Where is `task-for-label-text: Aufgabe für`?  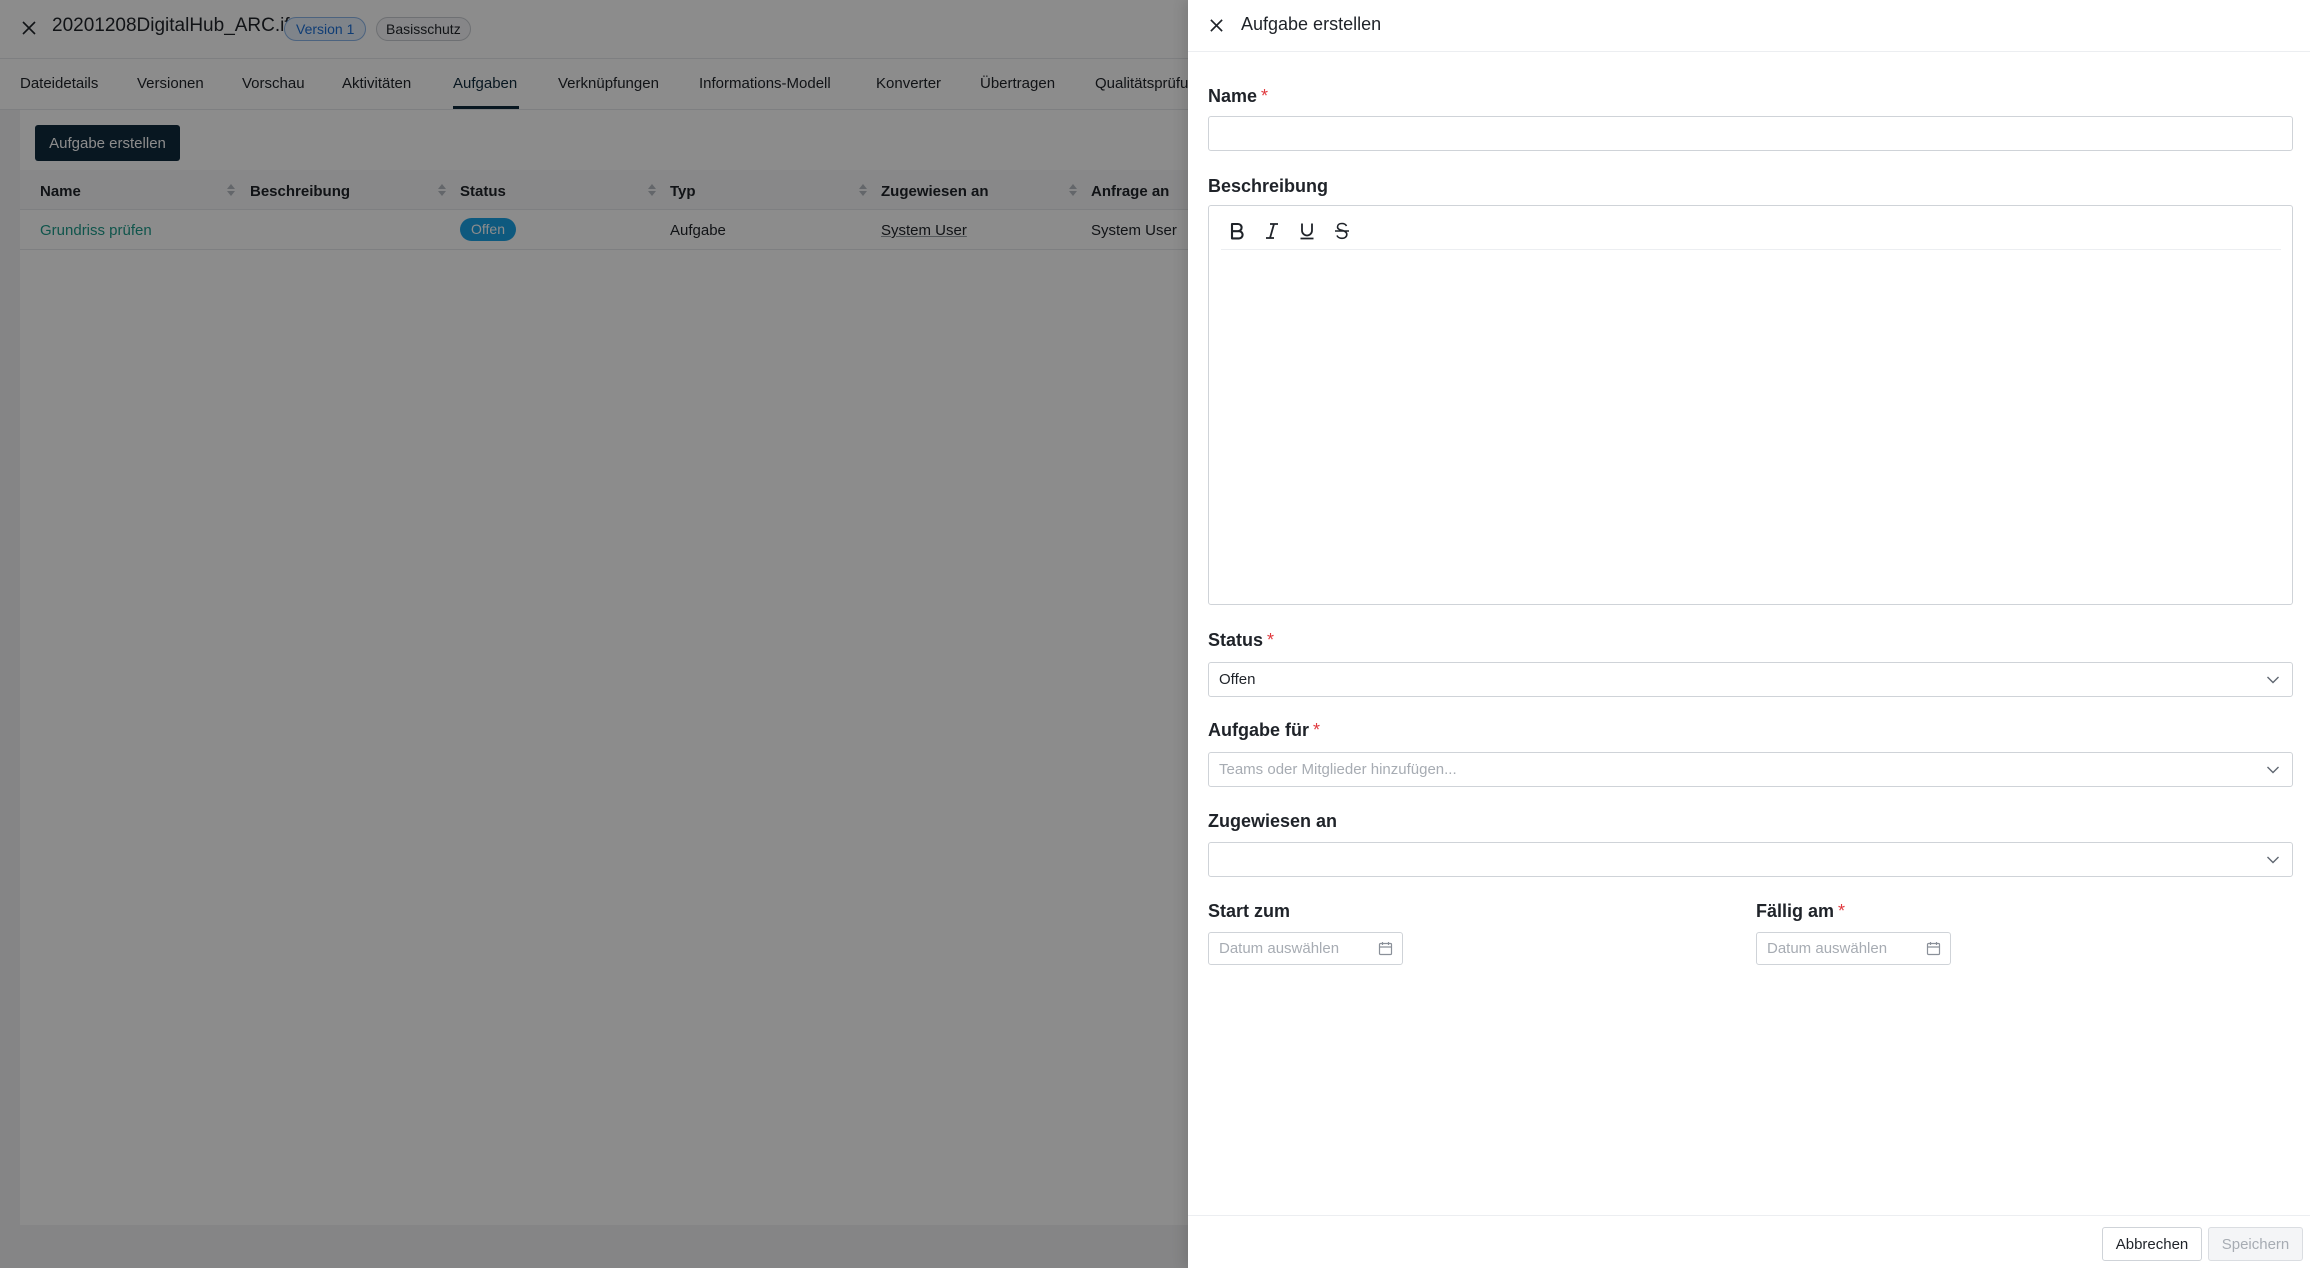 task-for-label-text: Aufgabe für is located at coordinates (1258, 730).